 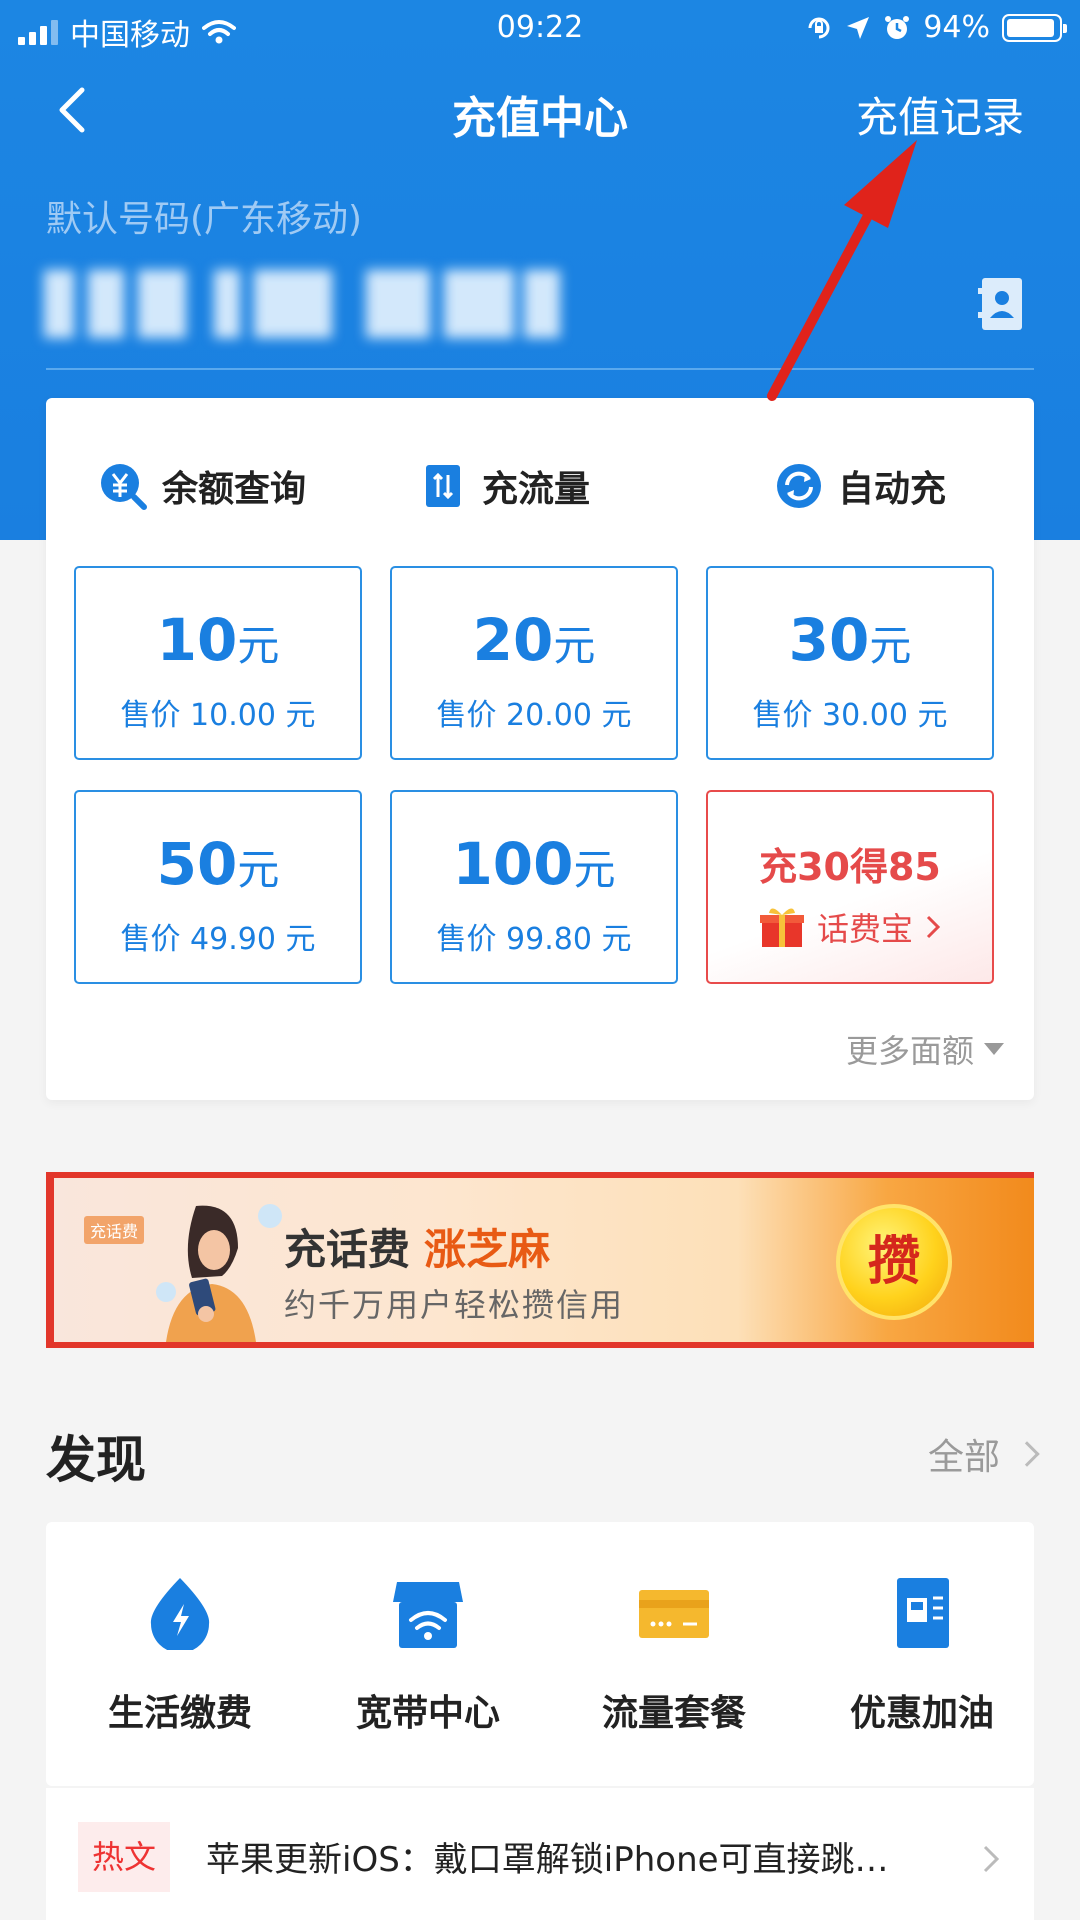 What do you see at coordinates (536, 489) in the screenshot?
I see `quick-action-label: 充流量` at bounding box center [536, 489].